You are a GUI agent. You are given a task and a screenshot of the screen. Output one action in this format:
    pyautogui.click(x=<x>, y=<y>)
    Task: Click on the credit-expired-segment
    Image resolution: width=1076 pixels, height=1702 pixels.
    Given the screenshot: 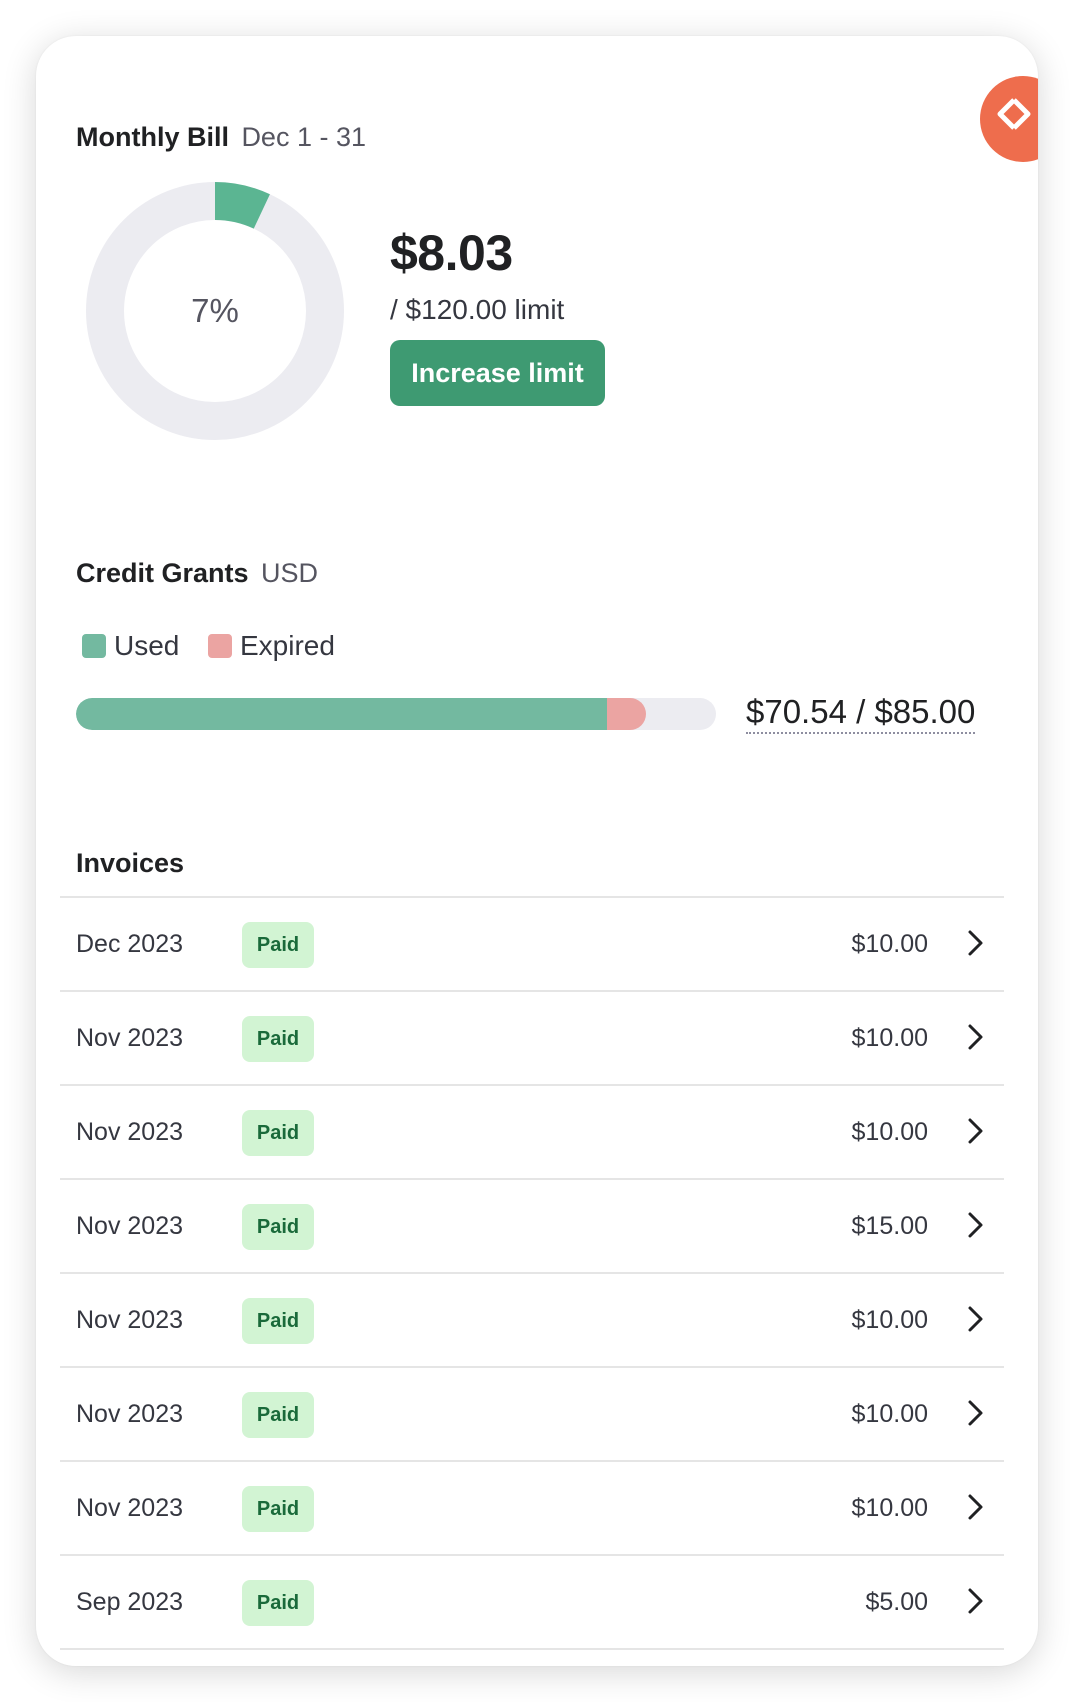 What is the action you would take?
    pyautogui.click(x=626, y=714)
    